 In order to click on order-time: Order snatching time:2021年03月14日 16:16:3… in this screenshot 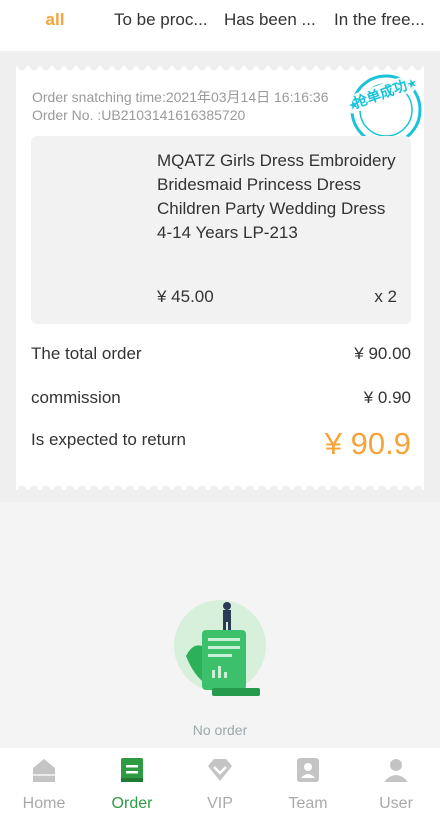, I will do `click(180, 97)`.